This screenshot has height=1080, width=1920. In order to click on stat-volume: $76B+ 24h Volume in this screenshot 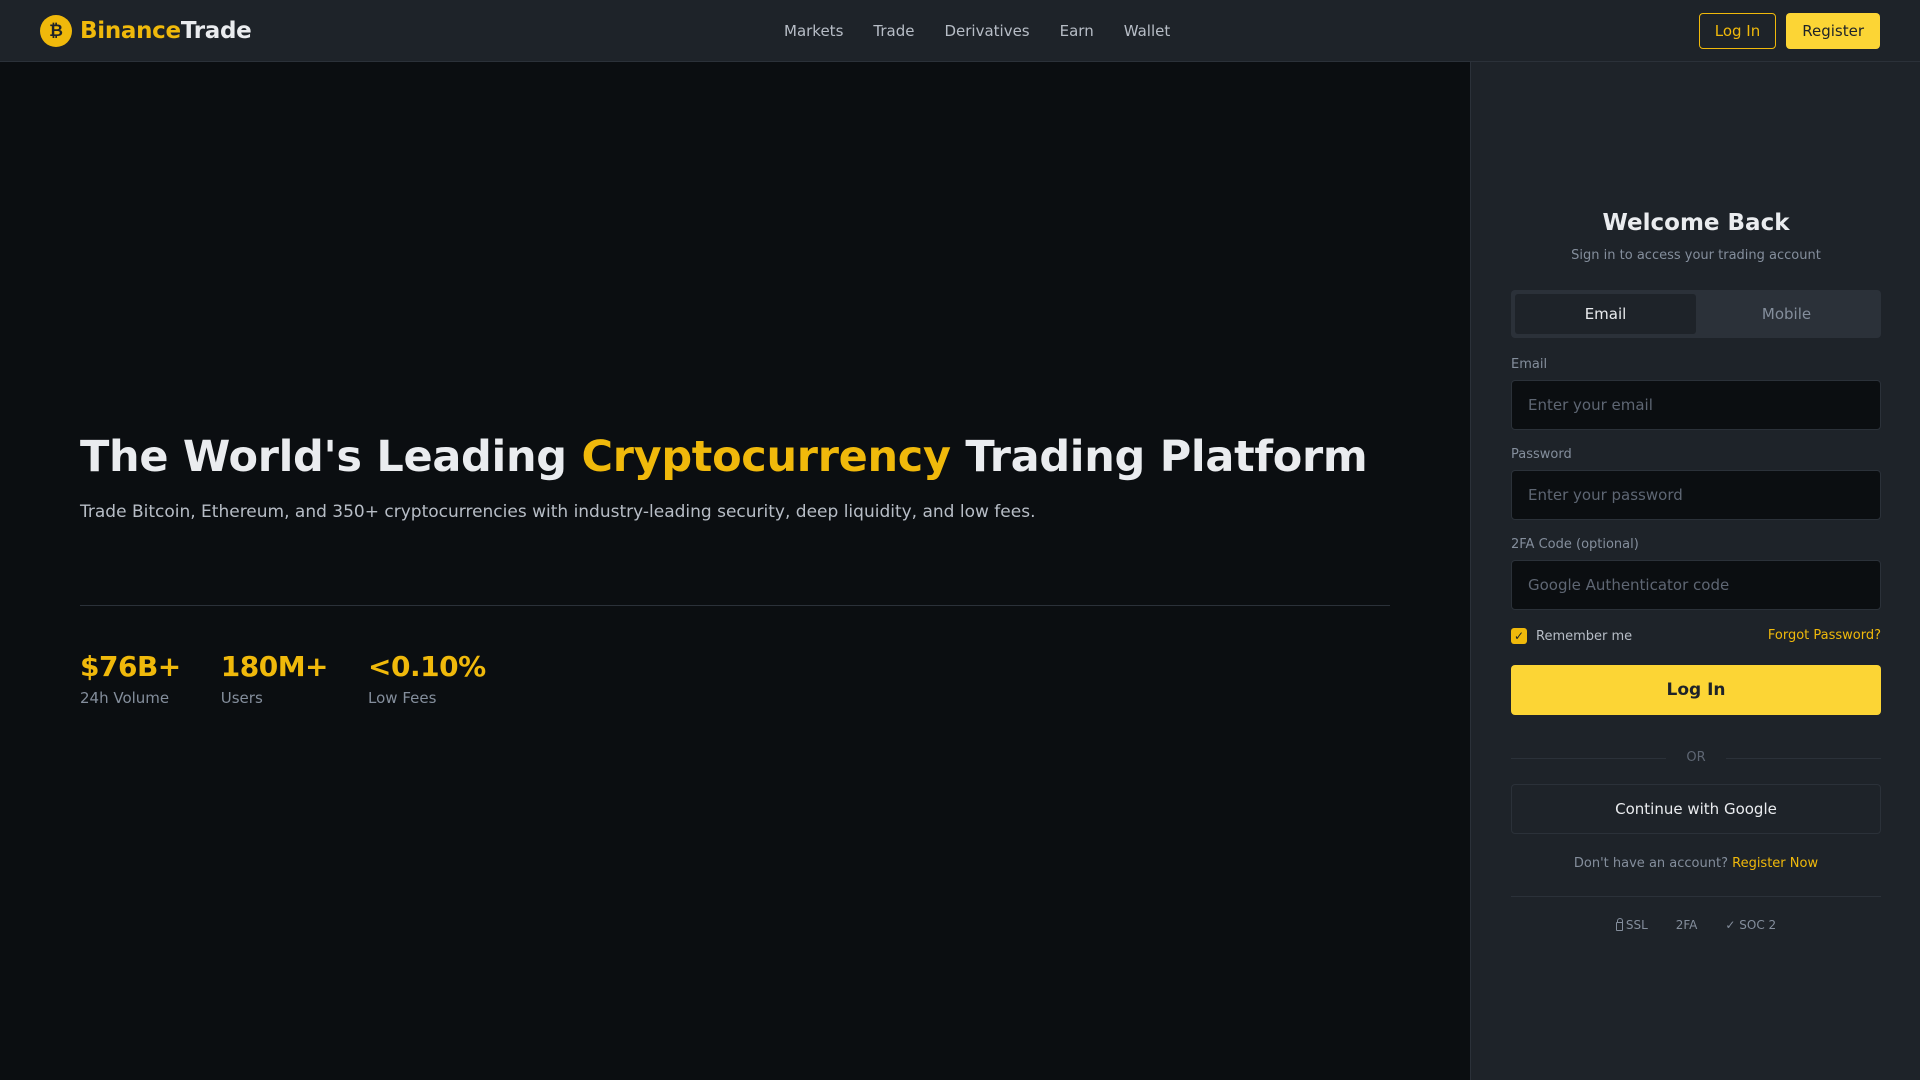, I will do `click(130, 678)`.